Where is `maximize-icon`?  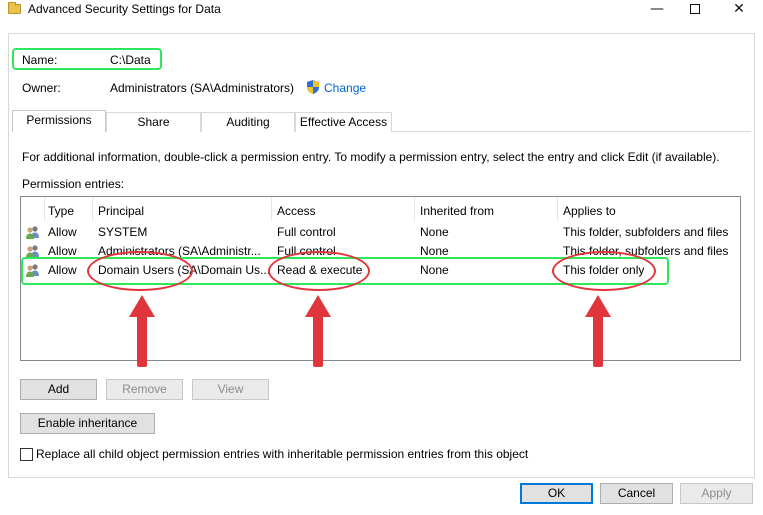 maximize-icon is located at coordinates (695, 9).